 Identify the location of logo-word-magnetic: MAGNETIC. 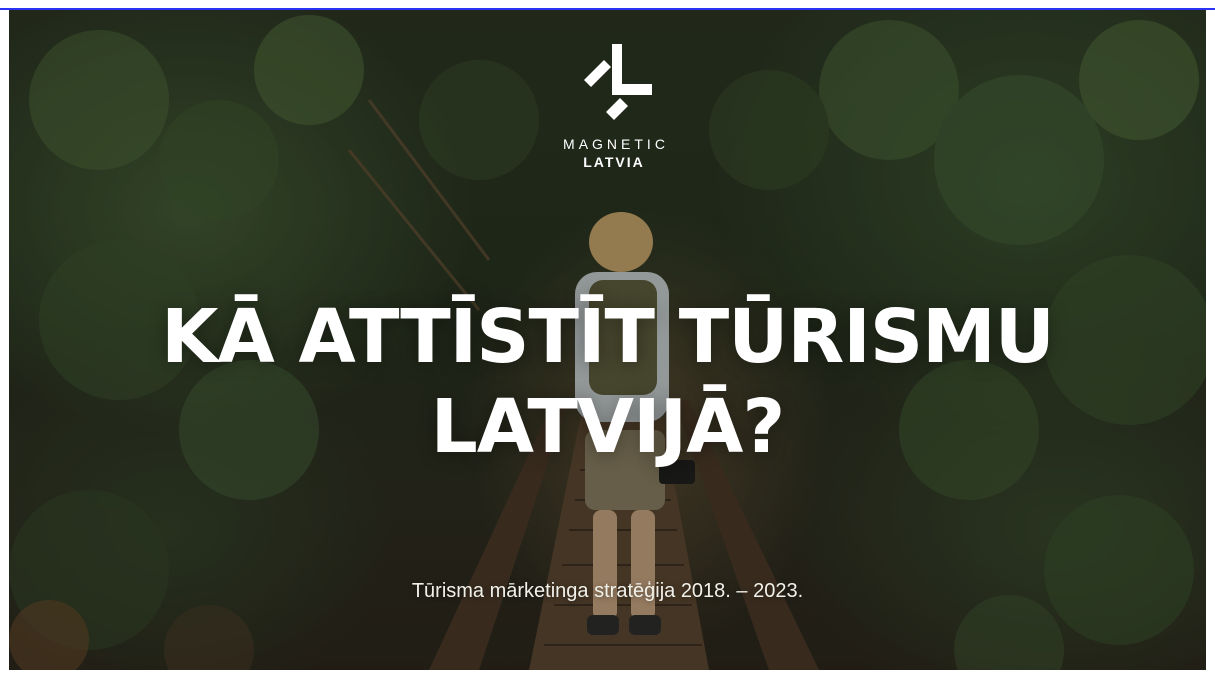
(616, 144).